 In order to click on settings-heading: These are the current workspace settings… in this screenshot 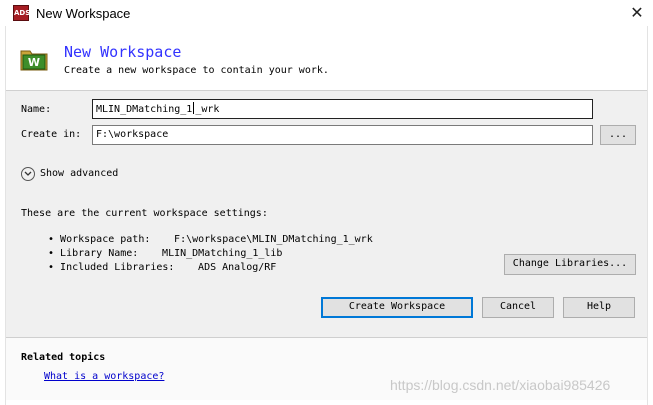, I will do `click(144, 213)`.